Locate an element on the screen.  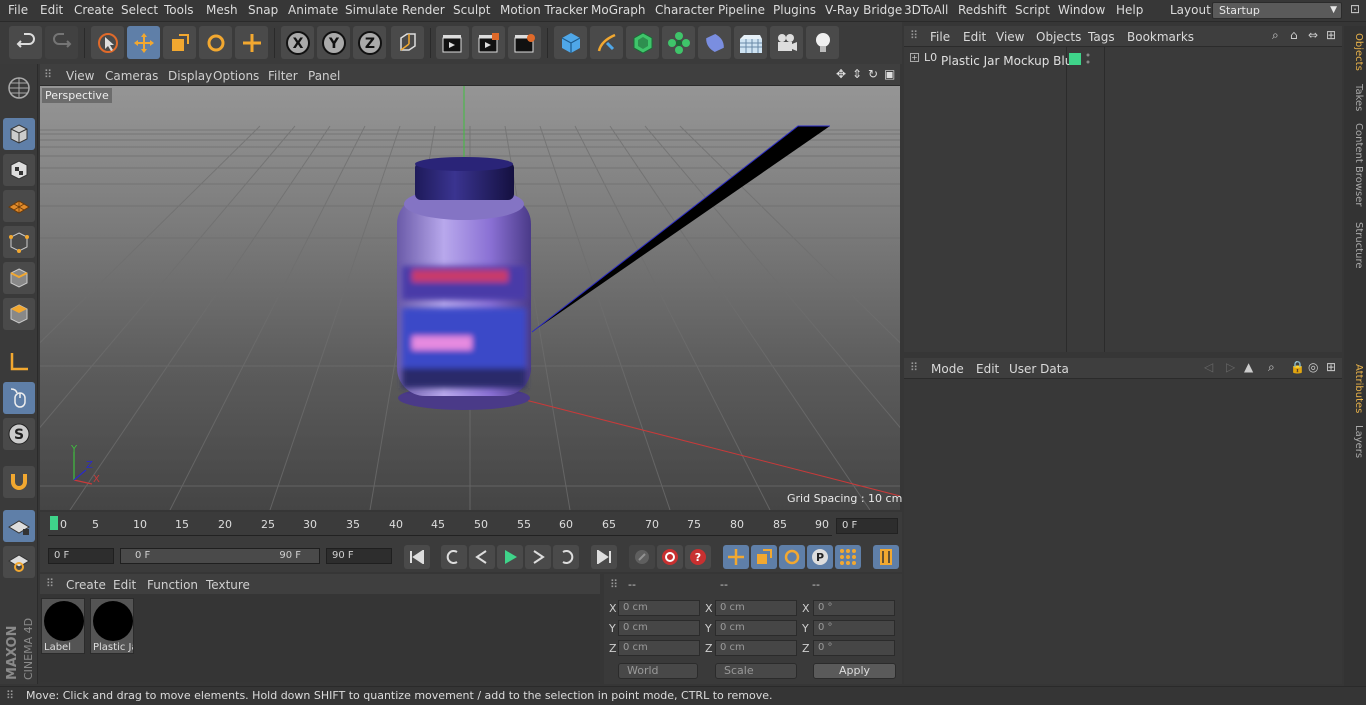
lock-icon: 🔒 is located at coordinates (1297, 367).